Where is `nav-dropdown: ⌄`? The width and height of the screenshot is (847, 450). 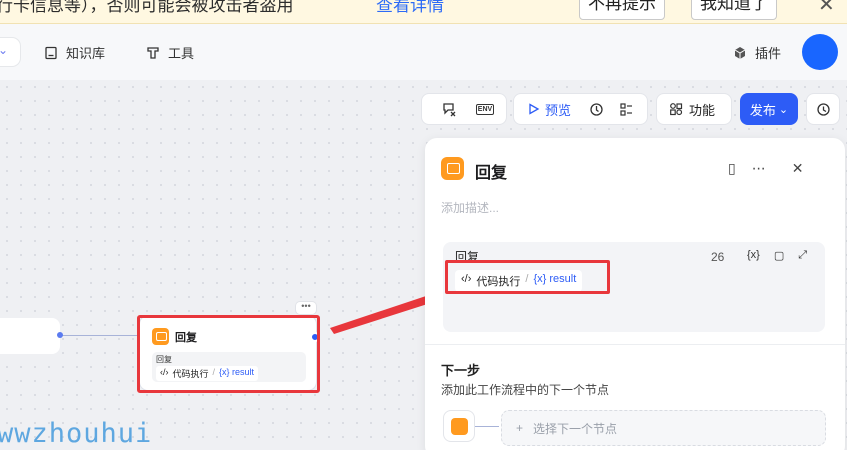 nav-dropdown: ⌄ is located at coordinates (10, 52).